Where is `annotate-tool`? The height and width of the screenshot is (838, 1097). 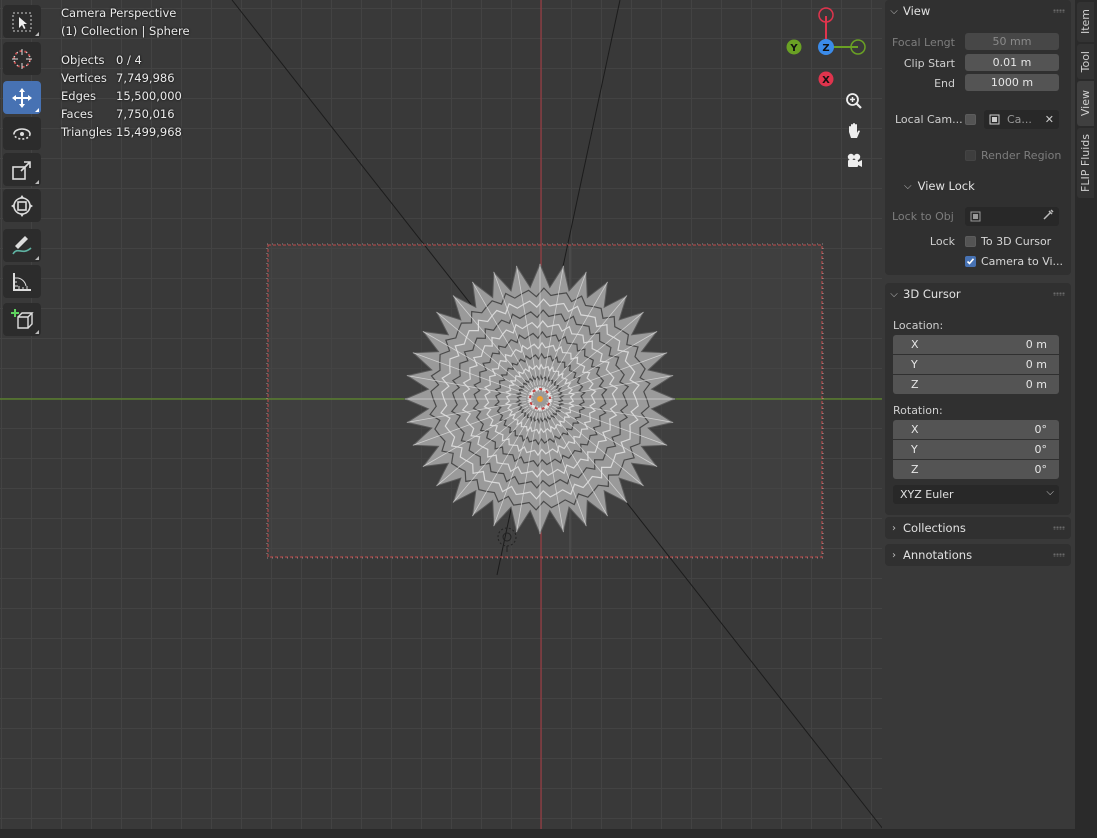 annotate-tool is located at coordinates (22, 245).